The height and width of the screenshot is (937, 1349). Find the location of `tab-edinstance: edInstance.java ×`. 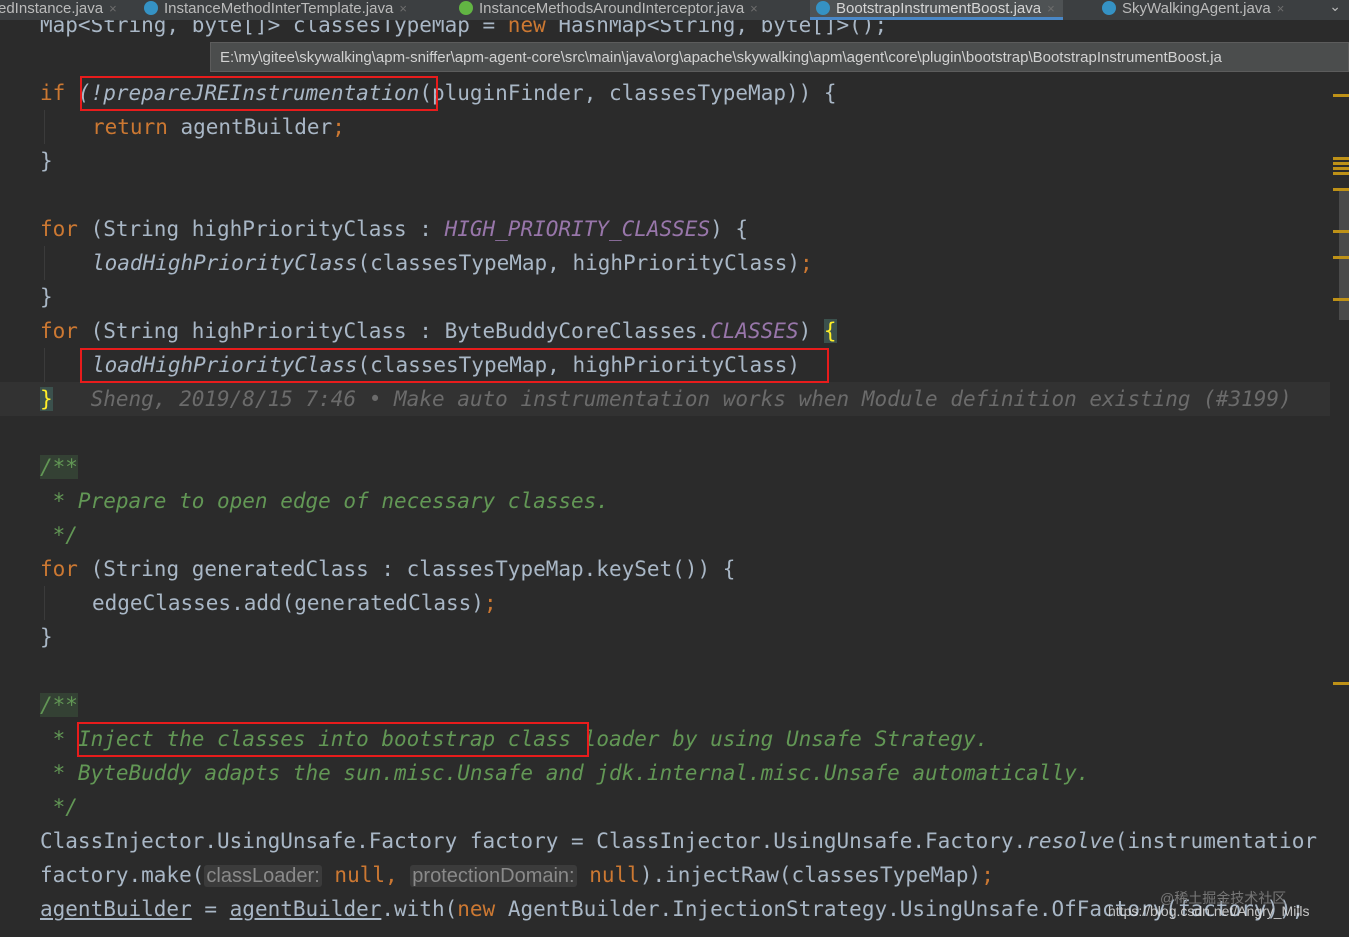

tab-edinstance: edInstance.java × is located at coordinates (58, 10).